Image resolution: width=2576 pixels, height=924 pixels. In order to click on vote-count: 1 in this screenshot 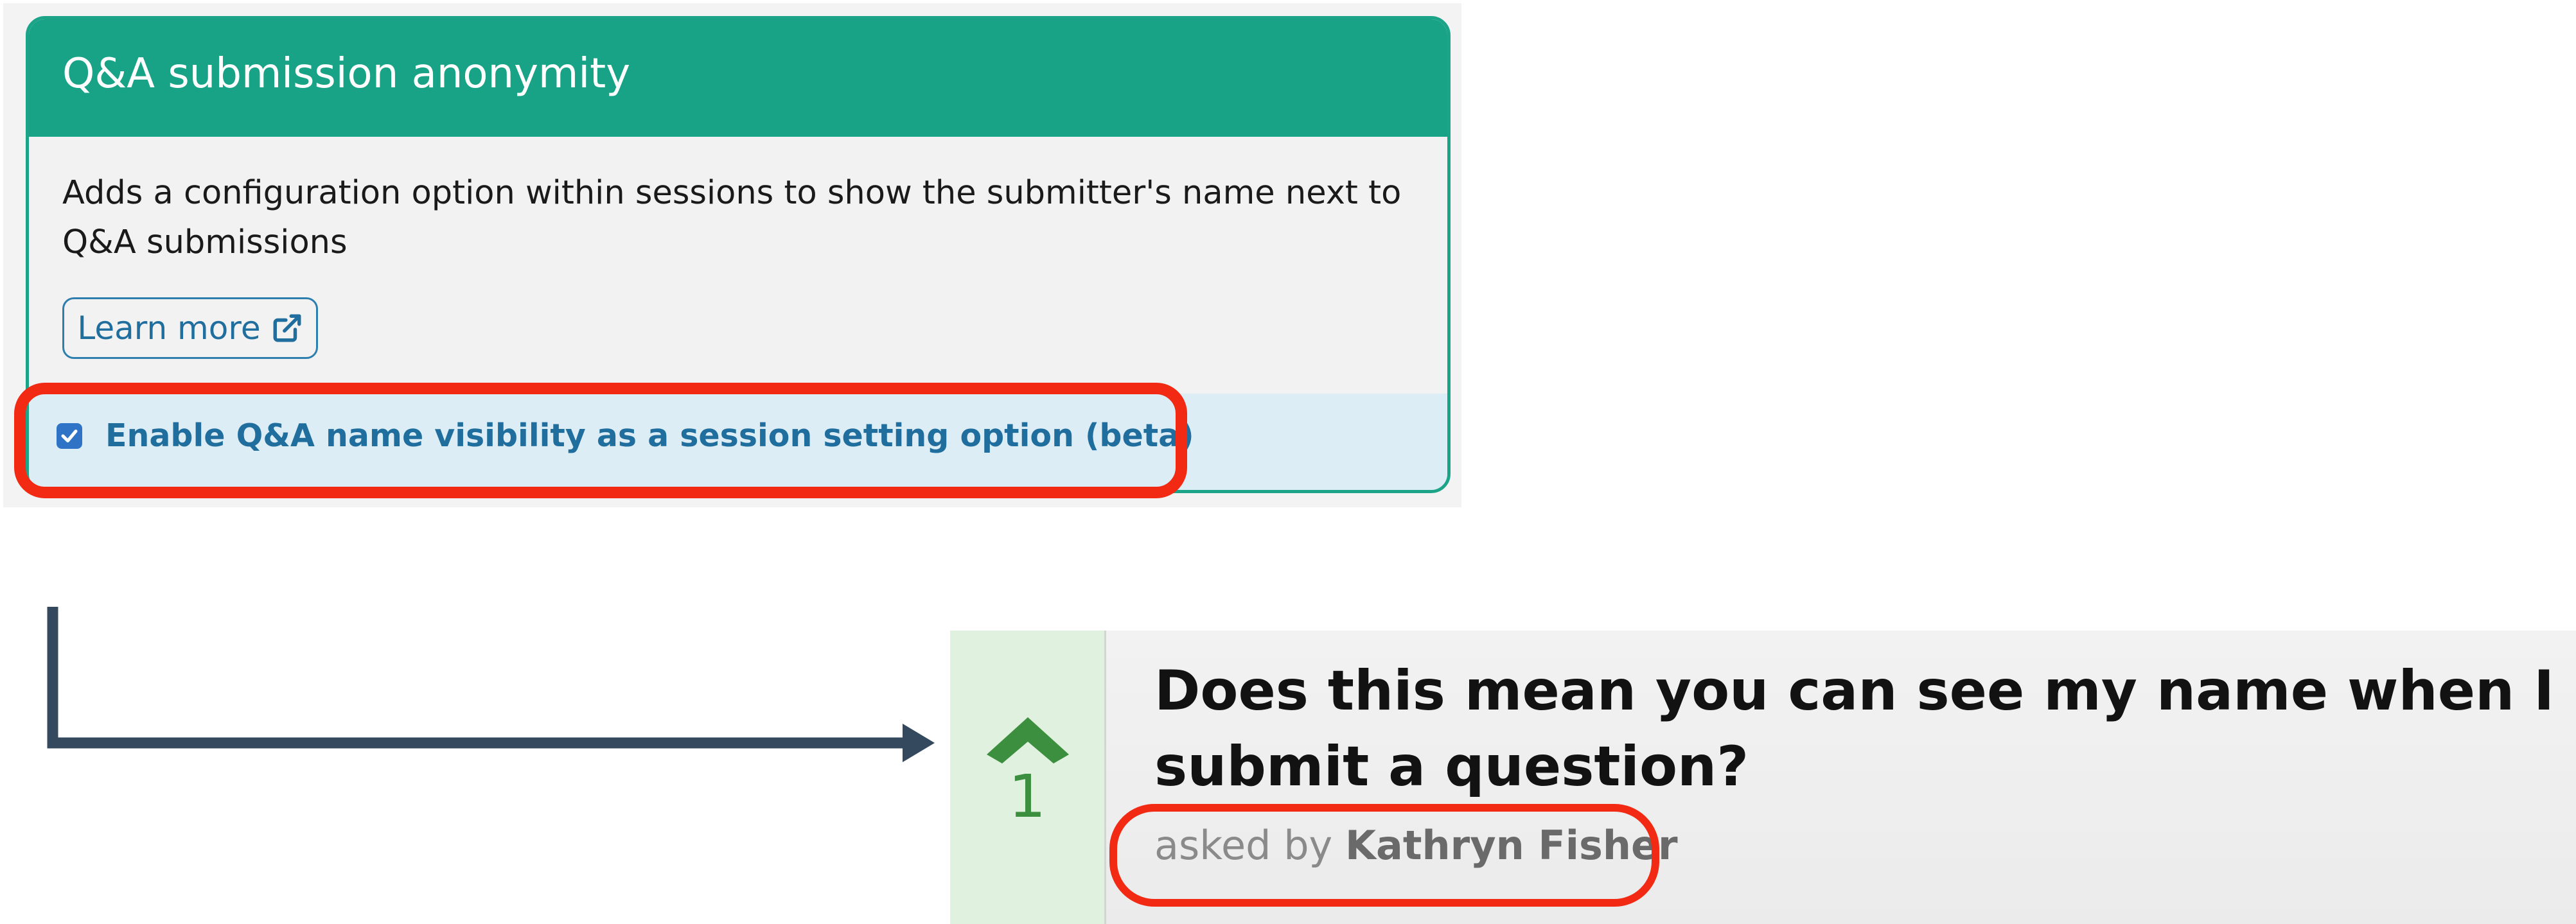, I will do `click(1027, 796)`.